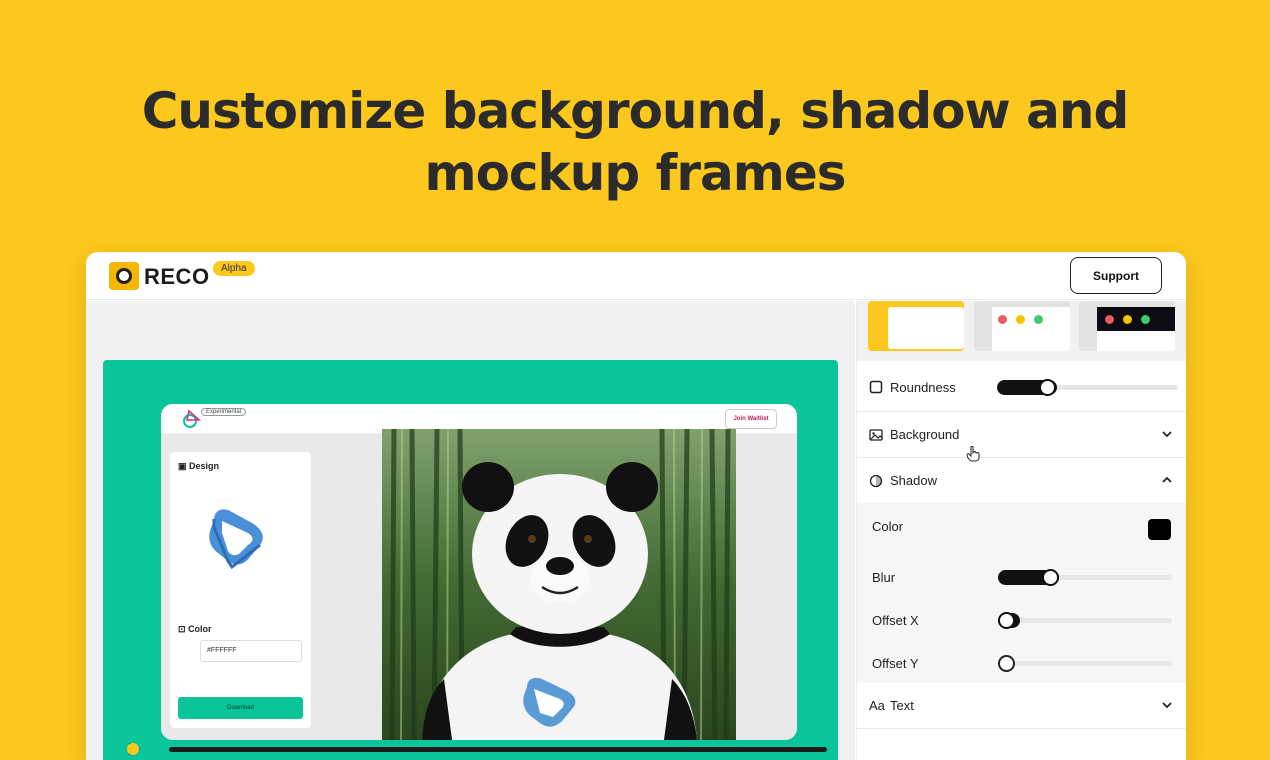  I want to click on frame-option-plain, so click(916, 326).